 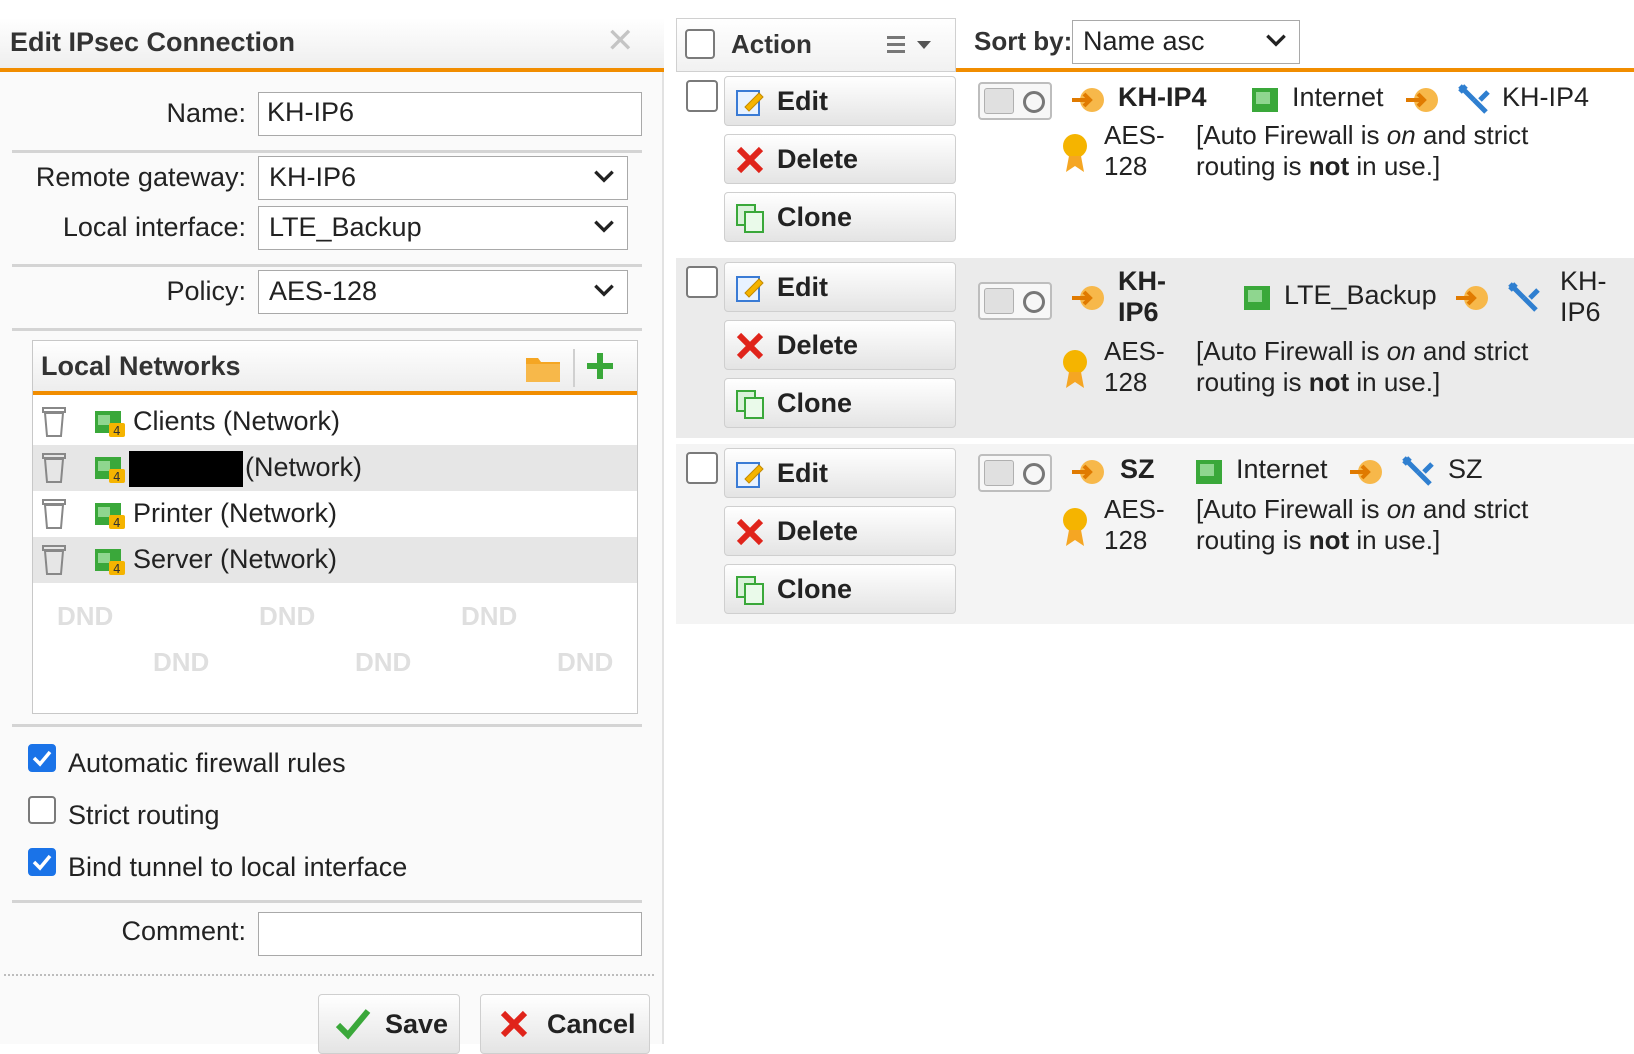 I want to click on sort-select: Name asc, so click(x=1186, y=42).